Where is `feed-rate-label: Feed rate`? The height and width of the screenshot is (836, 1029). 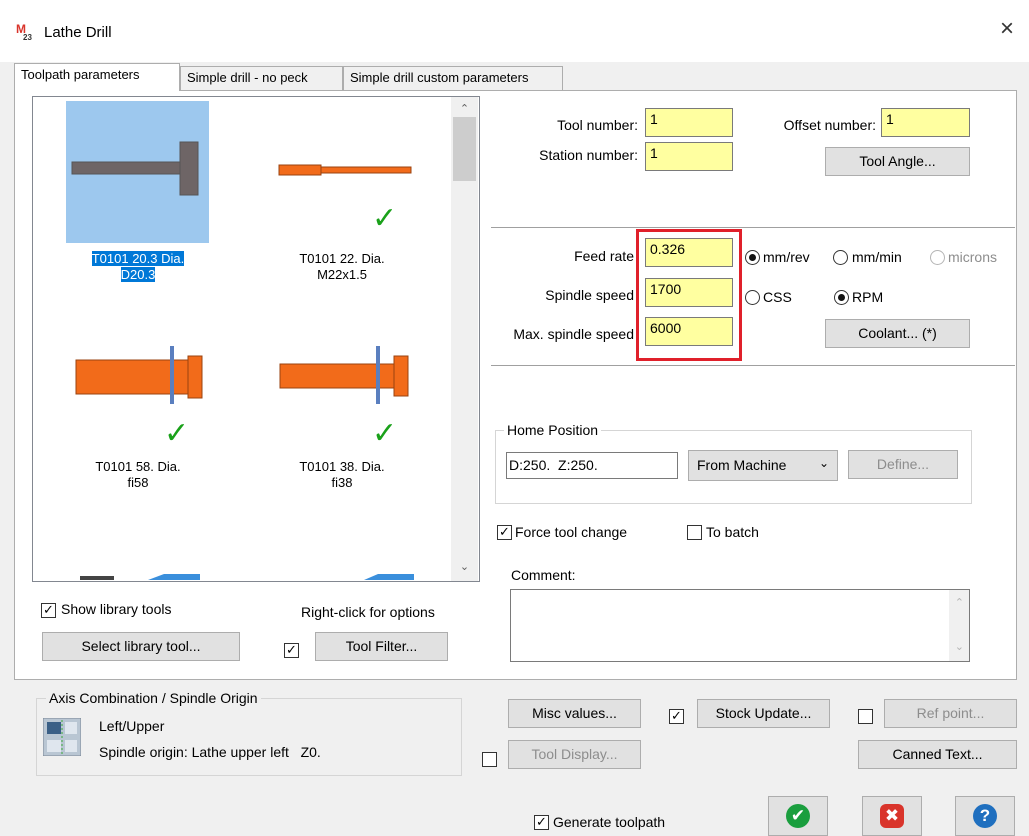 feed-rate-label: Feed rate is located at coordinates (604, 256).